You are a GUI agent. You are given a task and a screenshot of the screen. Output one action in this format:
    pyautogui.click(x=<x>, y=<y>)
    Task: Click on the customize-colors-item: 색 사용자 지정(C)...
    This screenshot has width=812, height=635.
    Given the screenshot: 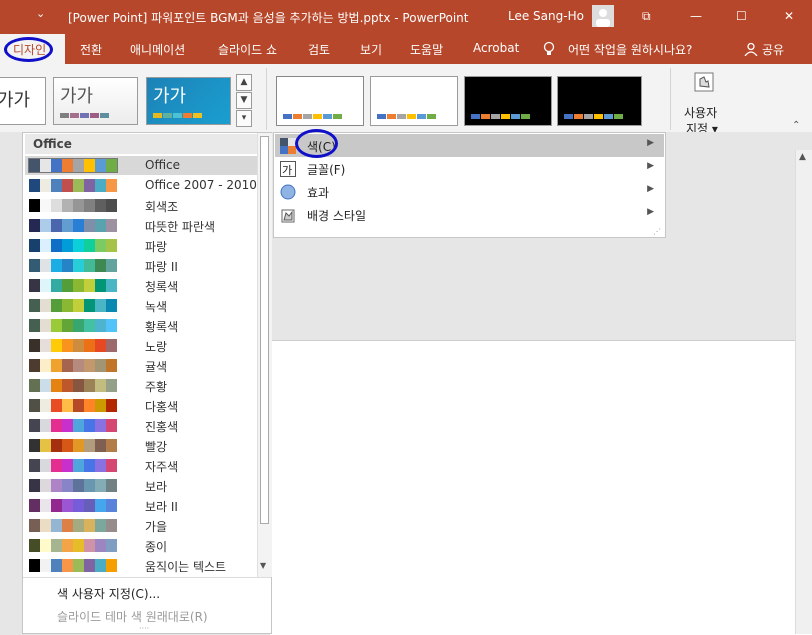 What is the action you would take?
    pyautogui.click(x=108, y=593)
    